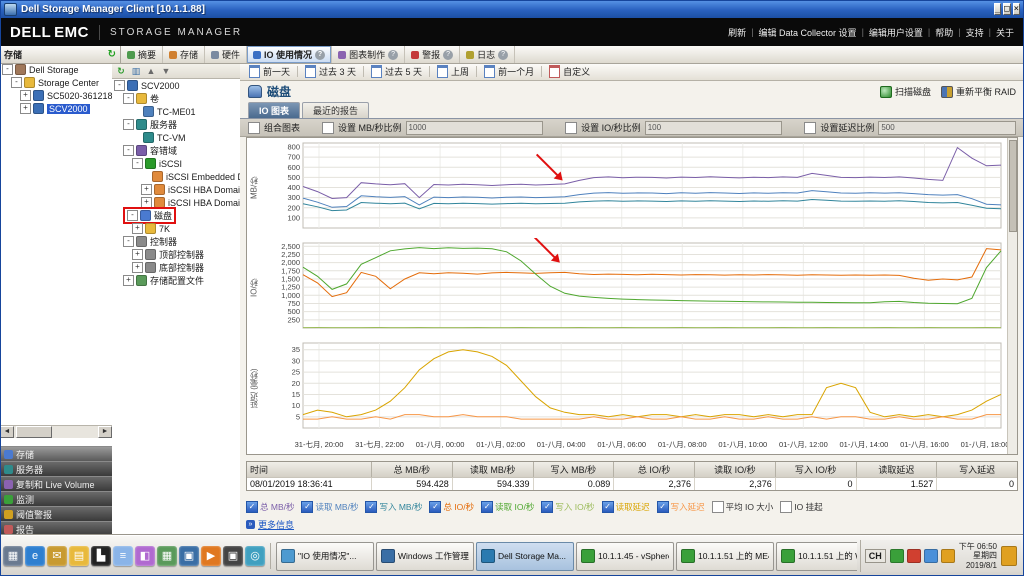 Image resolution: width=1024 pixels, height=576 pixels. I want to click on rebalance-raid-button: 重新平衡 RAID, so click(978, 91).